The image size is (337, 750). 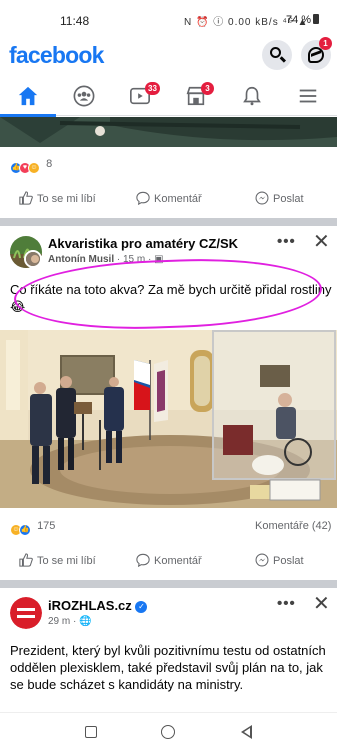 I want to click on post2-reactions: ☺👍 175, so click(x=32, y=528).